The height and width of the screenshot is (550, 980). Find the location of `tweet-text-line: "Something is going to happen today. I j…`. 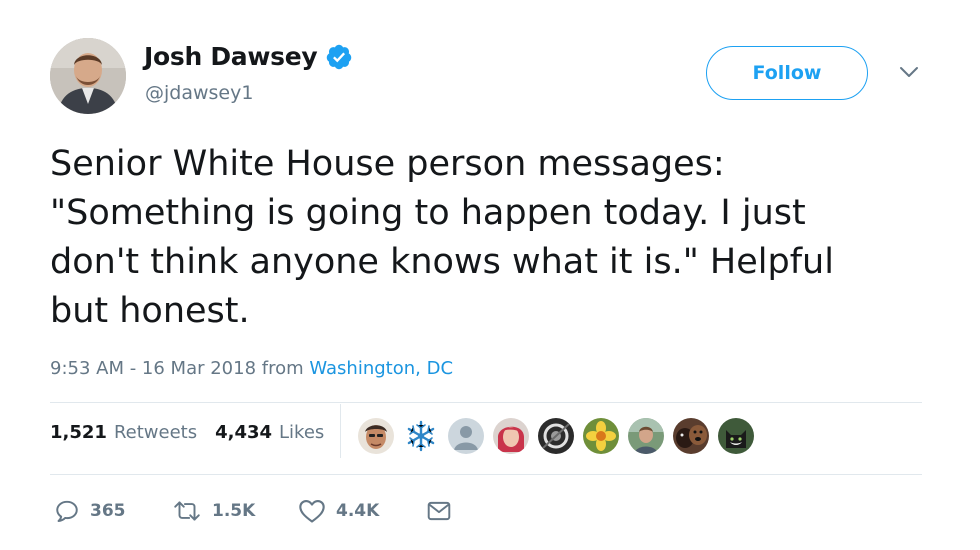

tweet-text-line: "Something is going to happen today. I j… is located at coordinates (428, 213).